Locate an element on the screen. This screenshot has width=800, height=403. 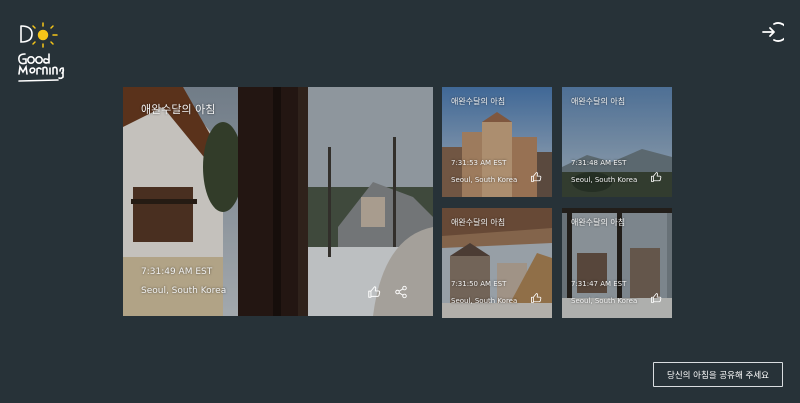
card-time: 7:31:50 AM EST is located at coordinates (479, 284).